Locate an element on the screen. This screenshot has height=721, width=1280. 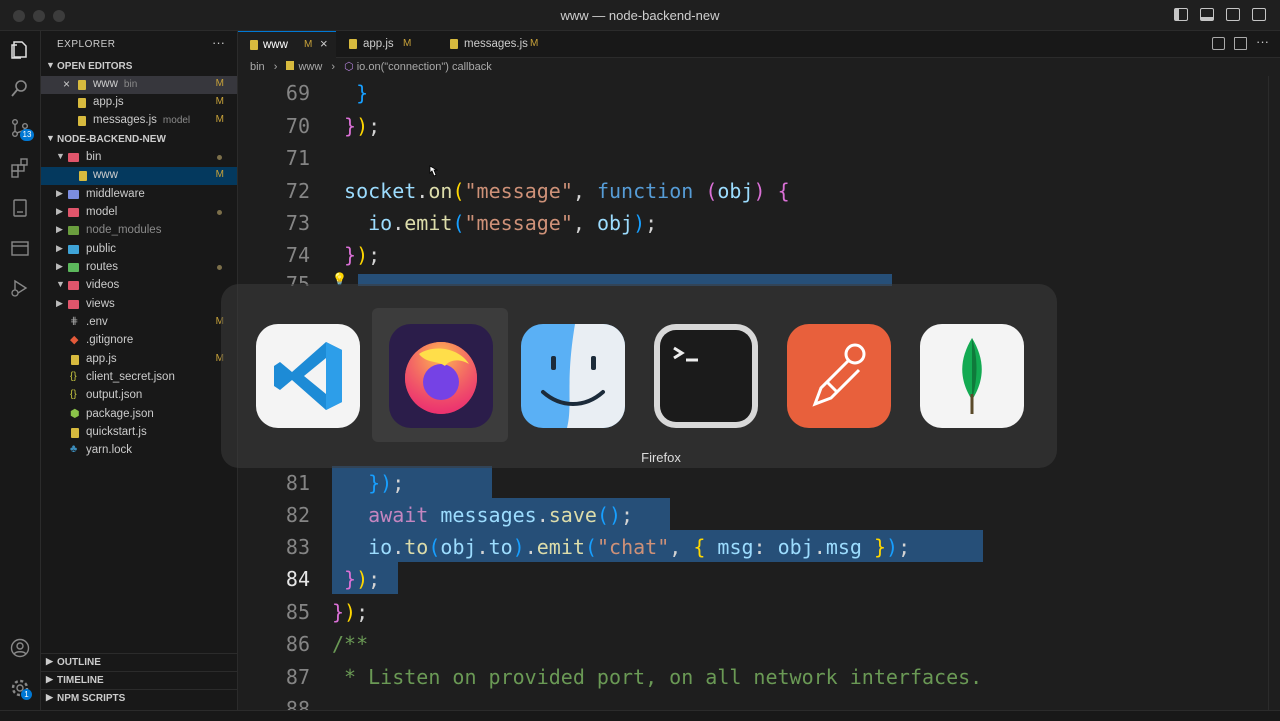
split-editor-icon is located at coordinates (1240, 43).